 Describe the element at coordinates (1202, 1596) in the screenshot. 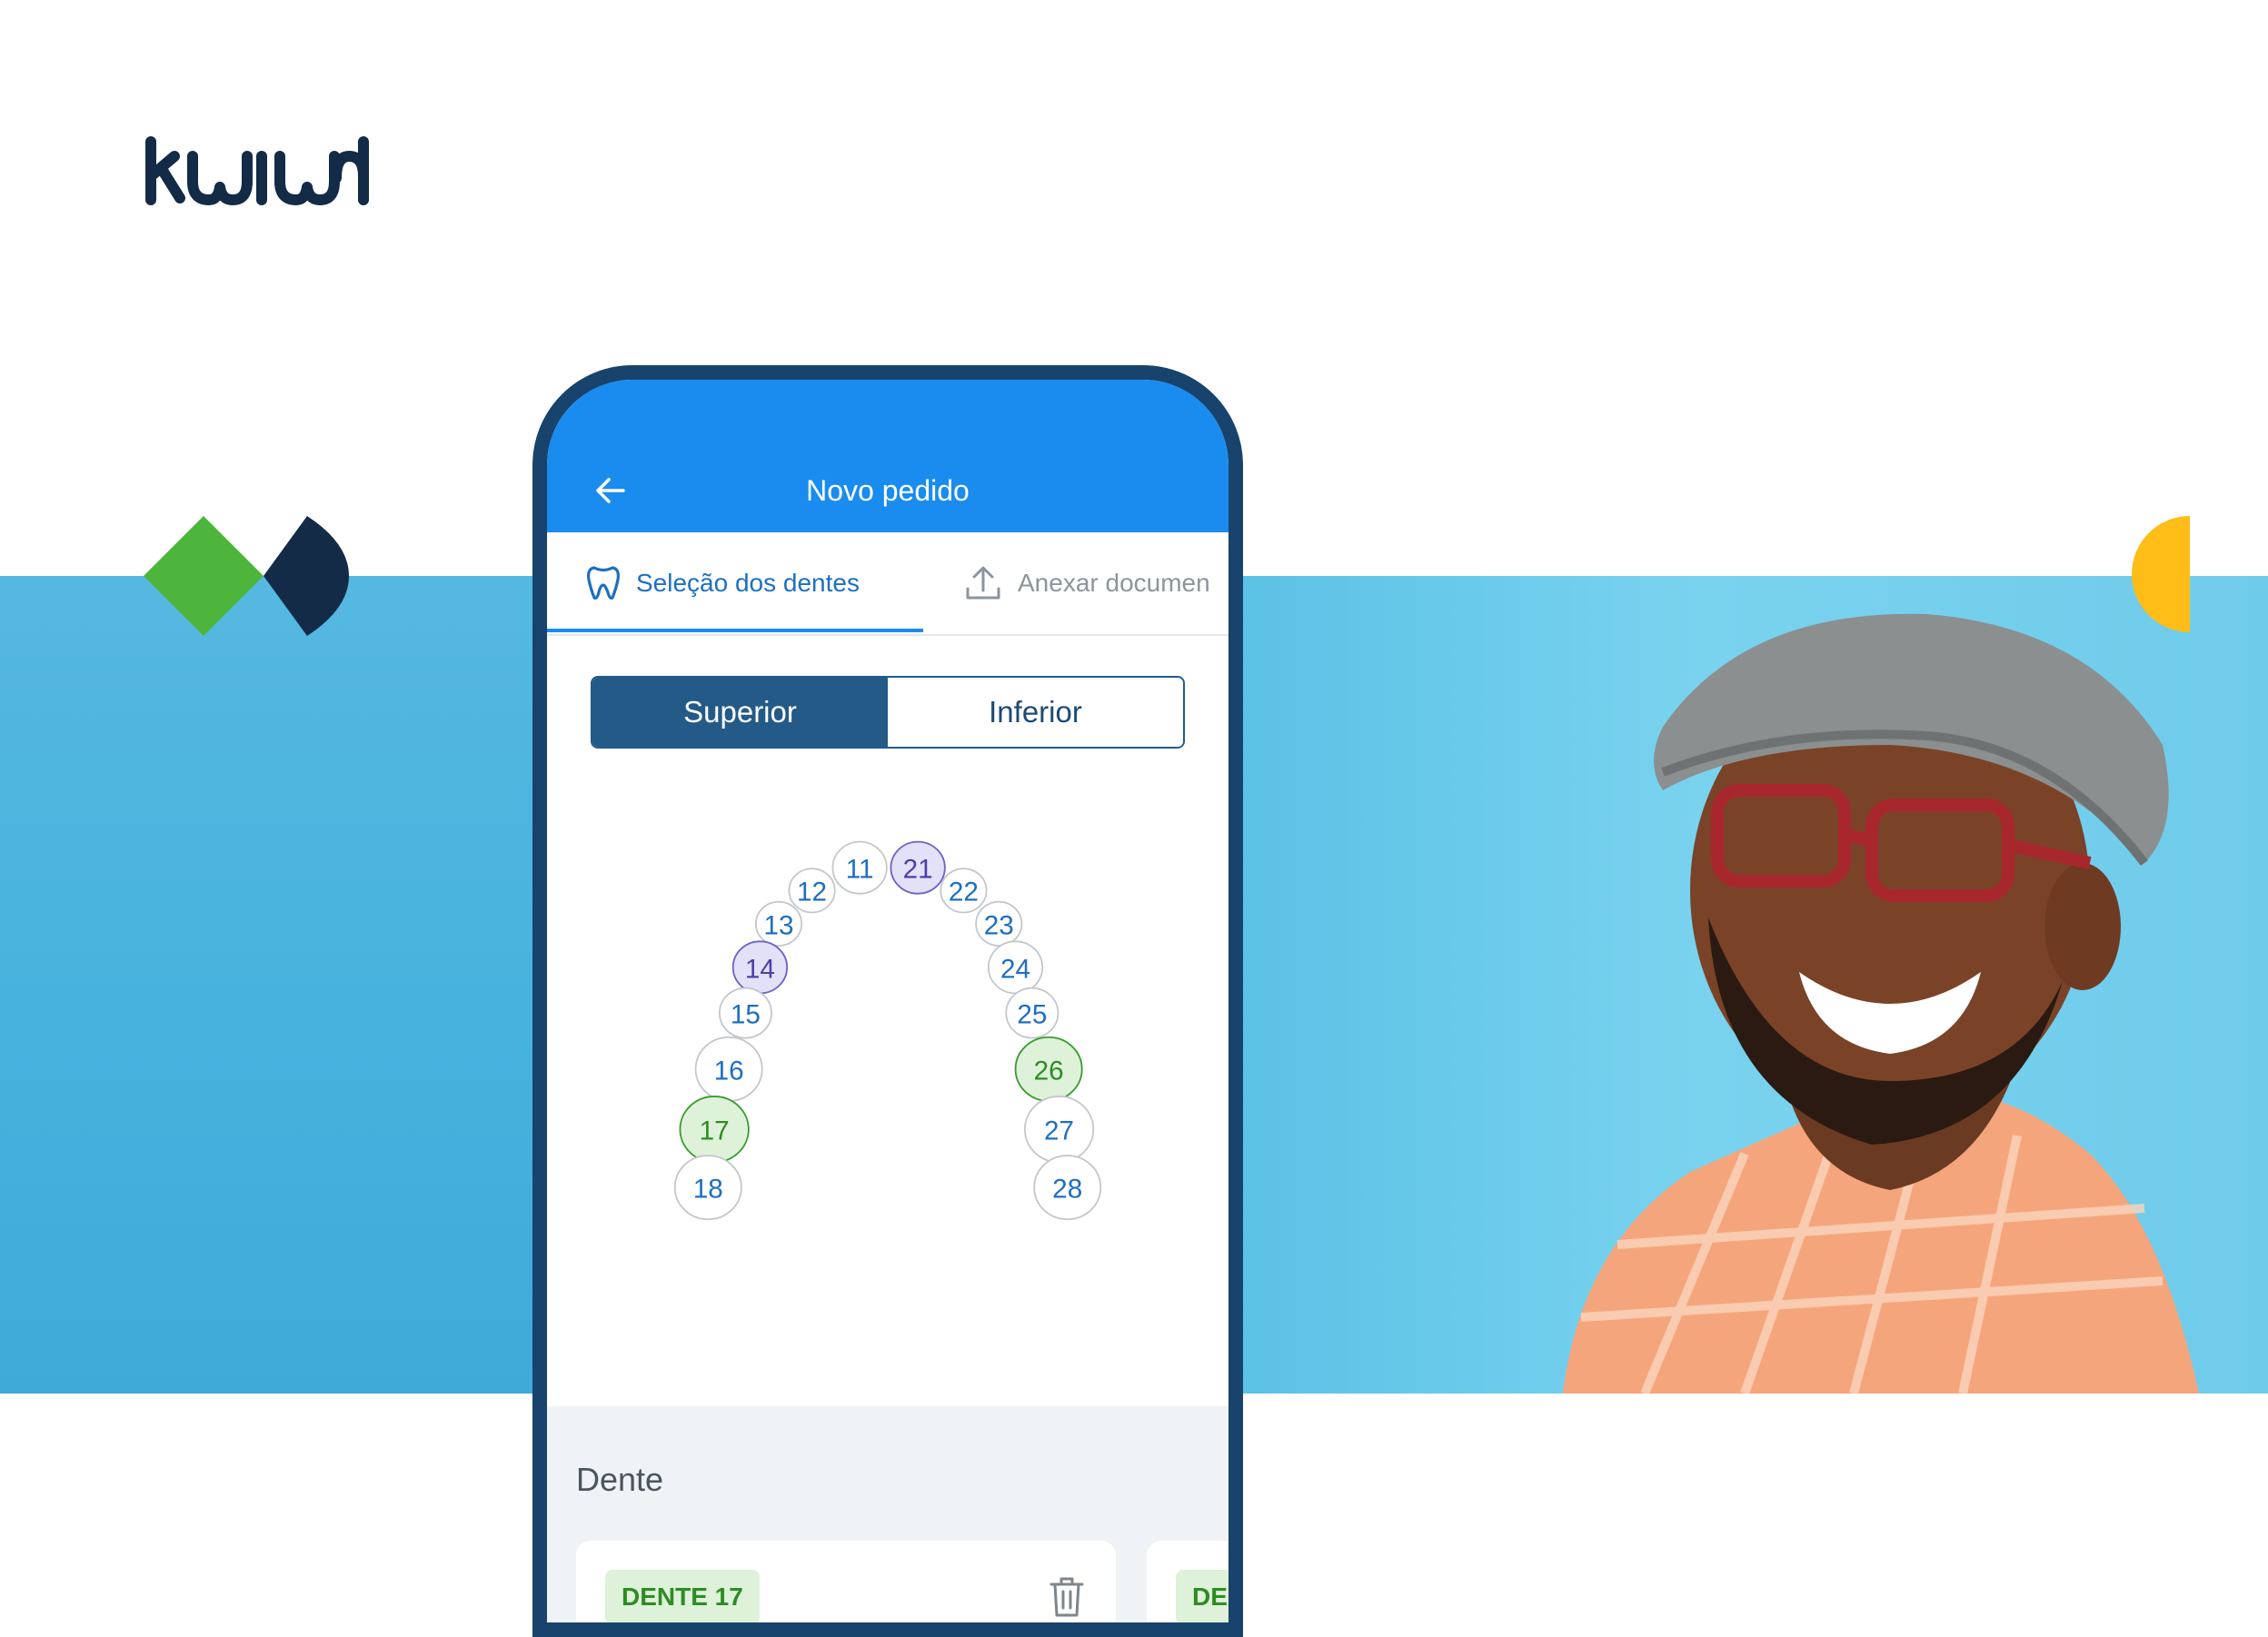

I see `tooth-chip: DE` at that location.